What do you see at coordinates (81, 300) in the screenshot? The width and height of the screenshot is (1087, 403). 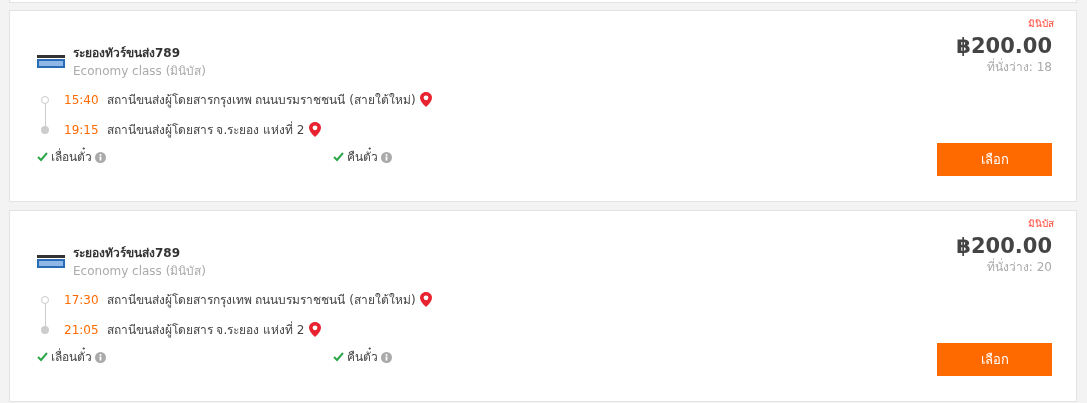 I see `departure-time: 17:30` at bounding box center [81, 300].